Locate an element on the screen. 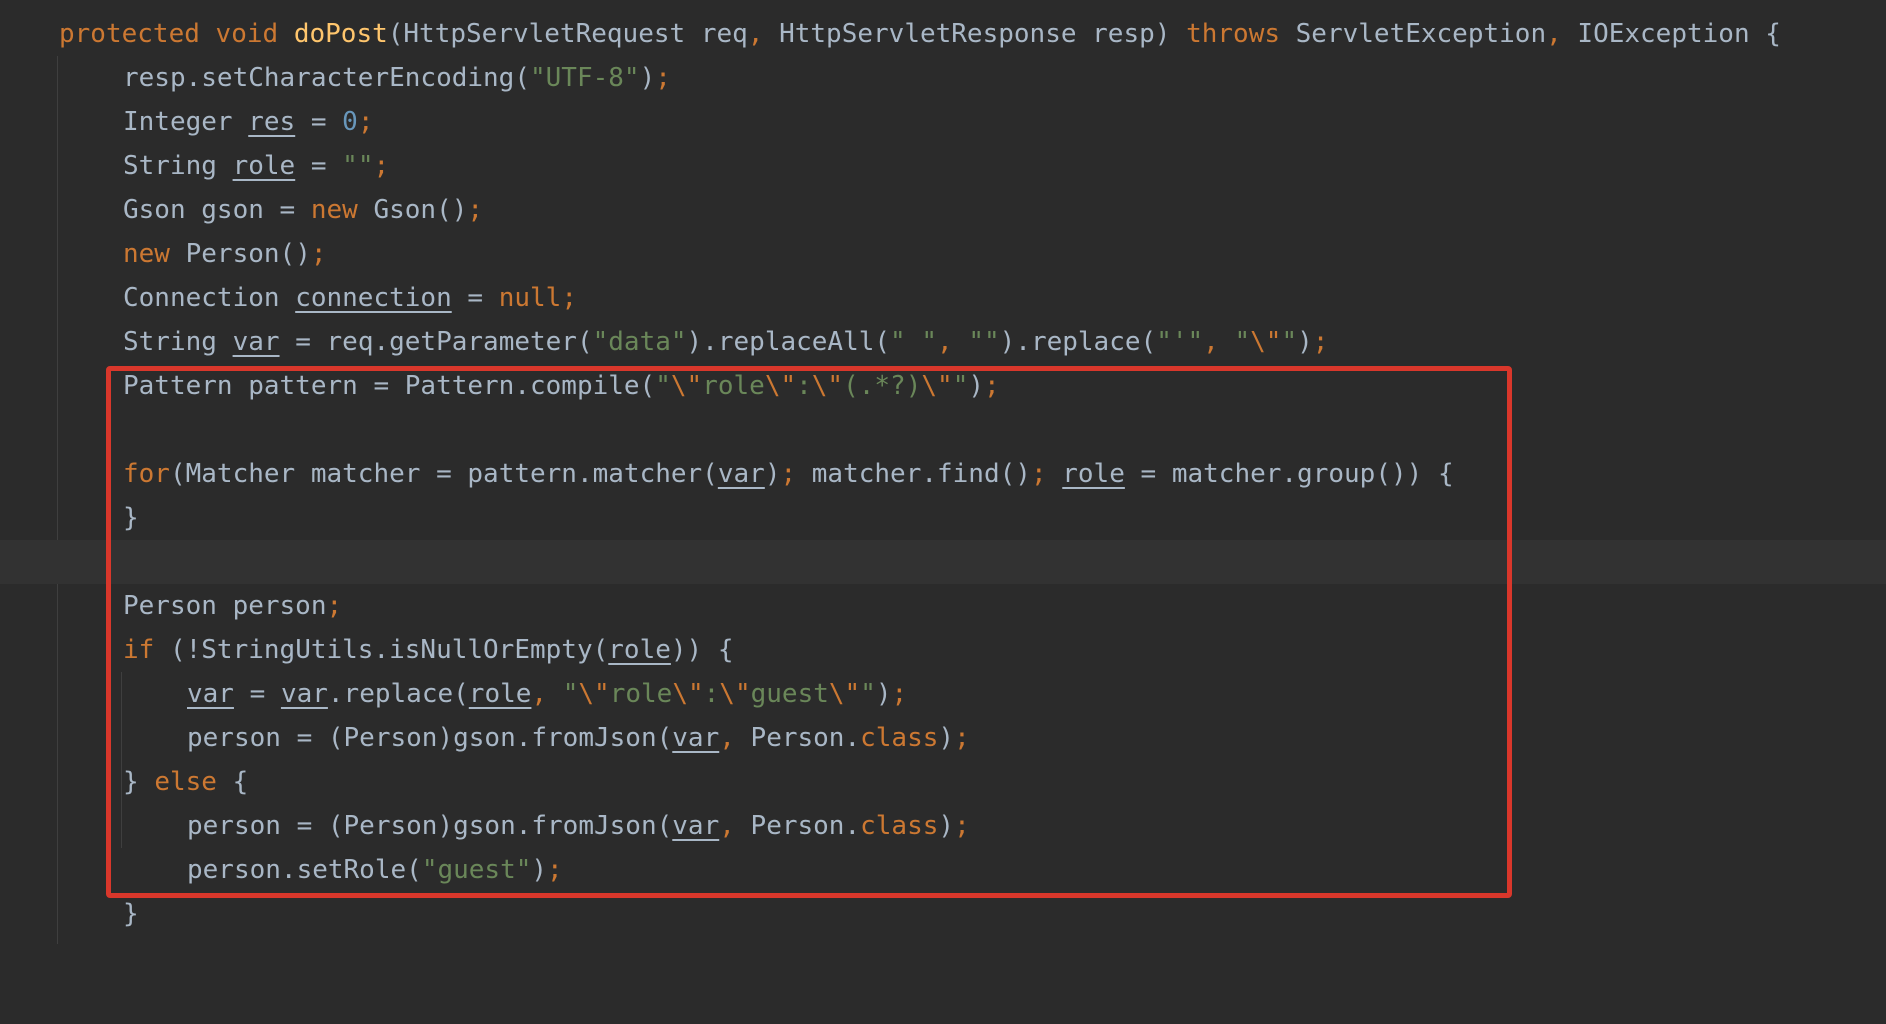  code-token: IOException { is located at coordinates (1671, 34).